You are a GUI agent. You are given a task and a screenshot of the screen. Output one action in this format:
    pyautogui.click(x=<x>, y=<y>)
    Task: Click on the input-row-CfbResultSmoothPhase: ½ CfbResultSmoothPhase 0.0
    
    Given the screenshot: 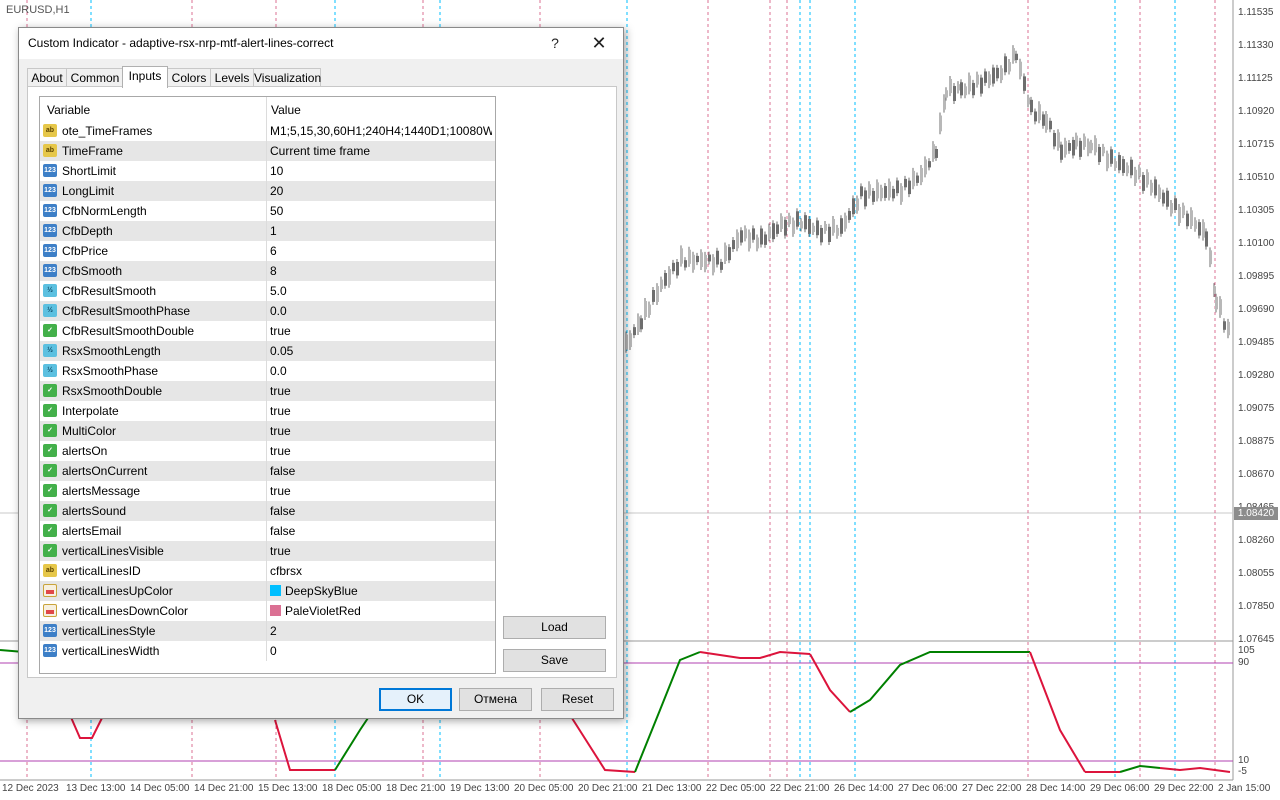 What is the action you would take?
    pyautogui.click(x=267, y=311)
    